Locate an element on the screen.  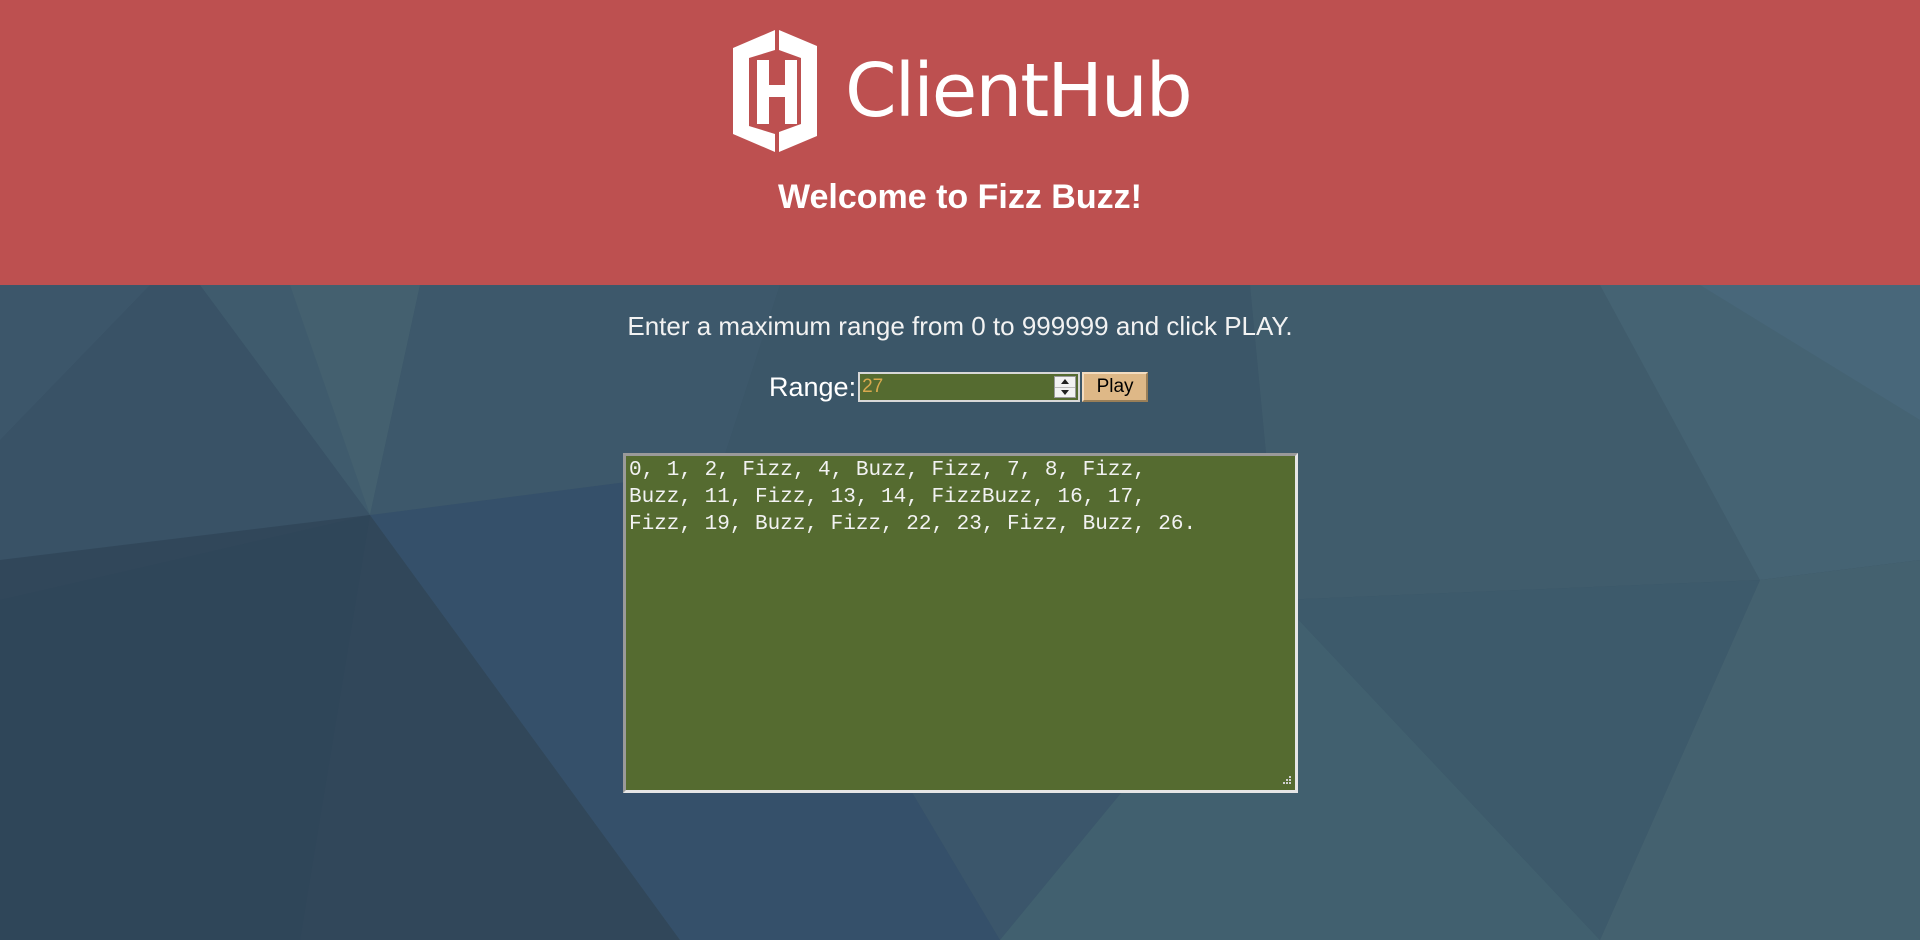
spinner-down-button is located at coordinates (1065, 392).